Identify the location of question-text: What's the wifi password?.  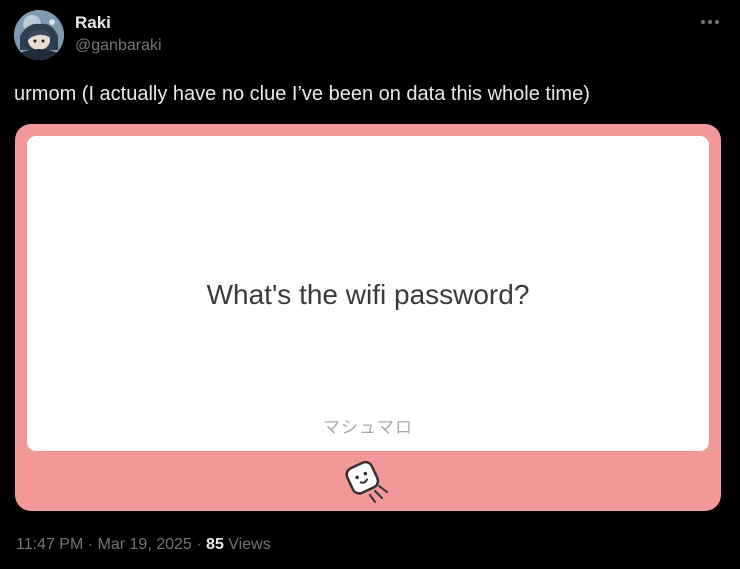
(368, 294).